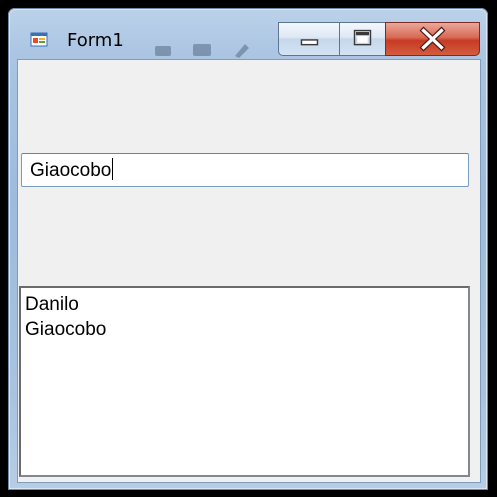 The width and height of the screenshot is (497, 497). What do you see at coordinates (113, 169) in the screenshot?
I see `text-caret` at bounding box center [113, 169].